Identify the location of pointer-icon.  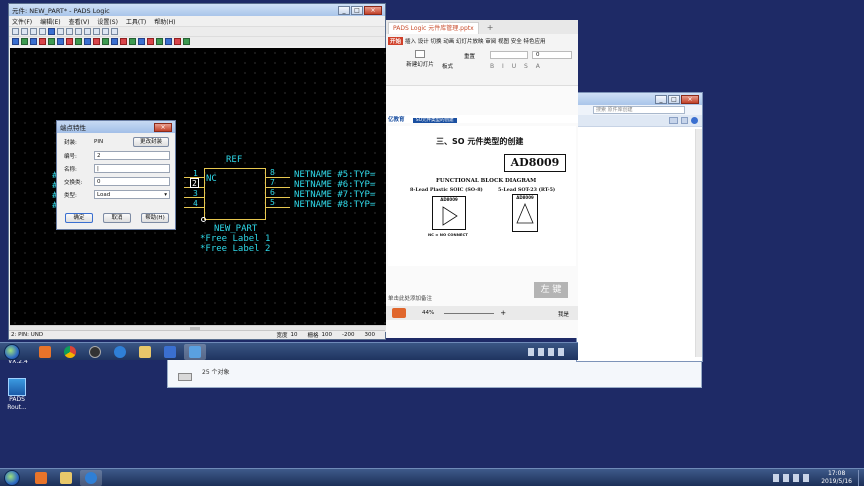
(15, 41).